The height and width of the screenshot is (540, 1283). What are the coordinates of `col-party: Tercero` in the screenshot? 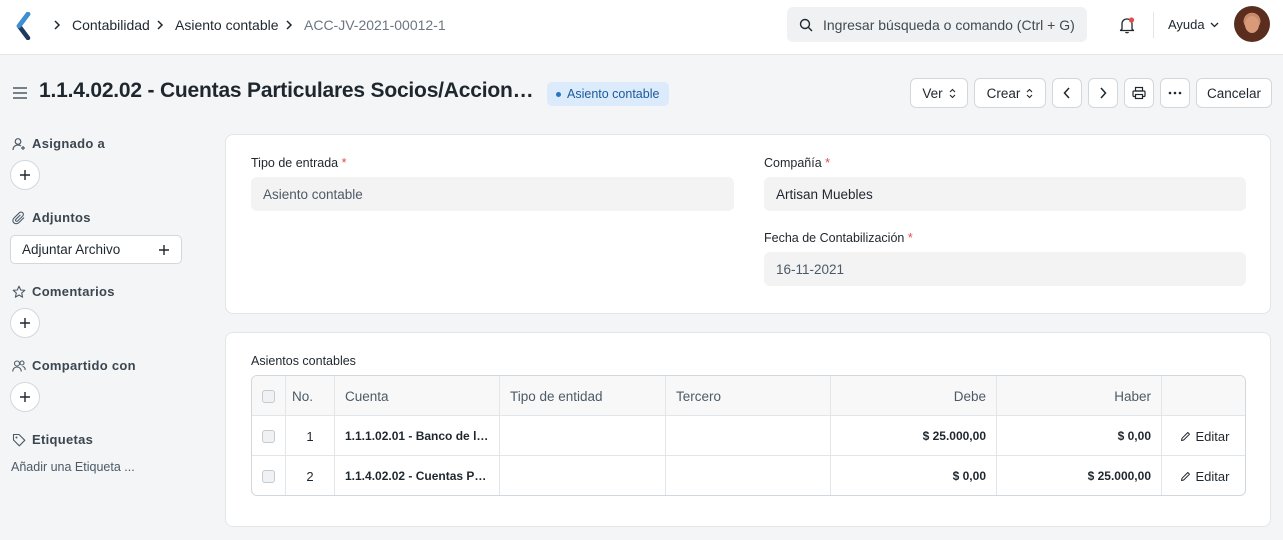 It's located at (748, 396).